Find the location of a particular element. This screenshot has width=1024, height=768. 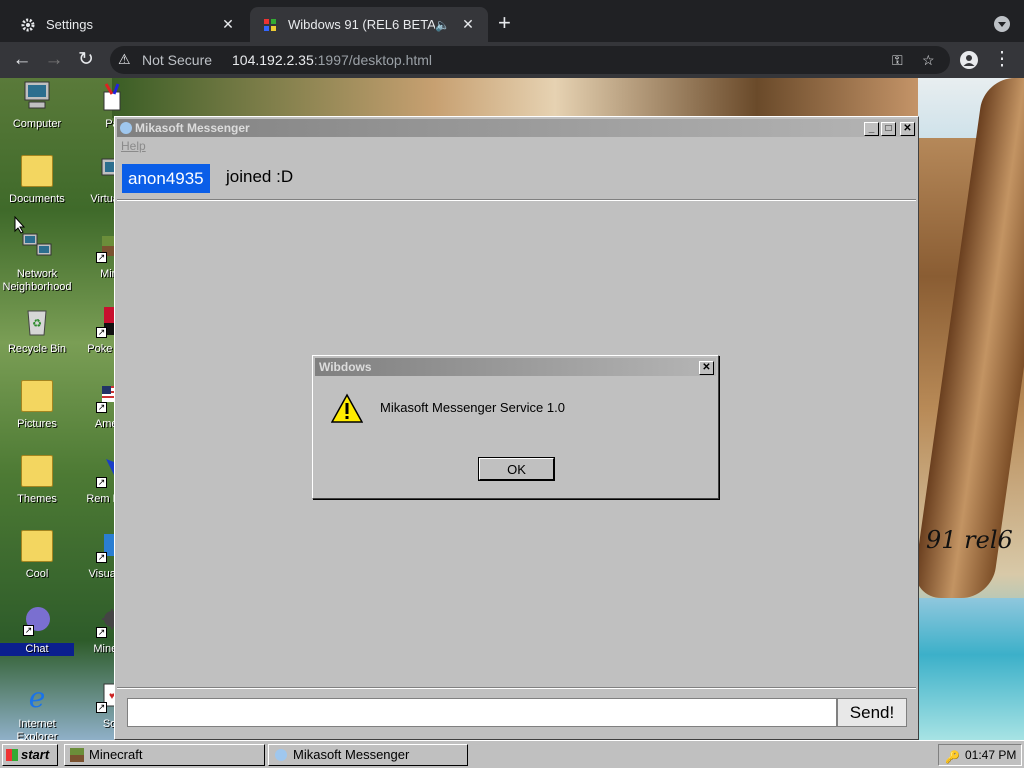

menu-help: Help is located at coordinates (133, 146).